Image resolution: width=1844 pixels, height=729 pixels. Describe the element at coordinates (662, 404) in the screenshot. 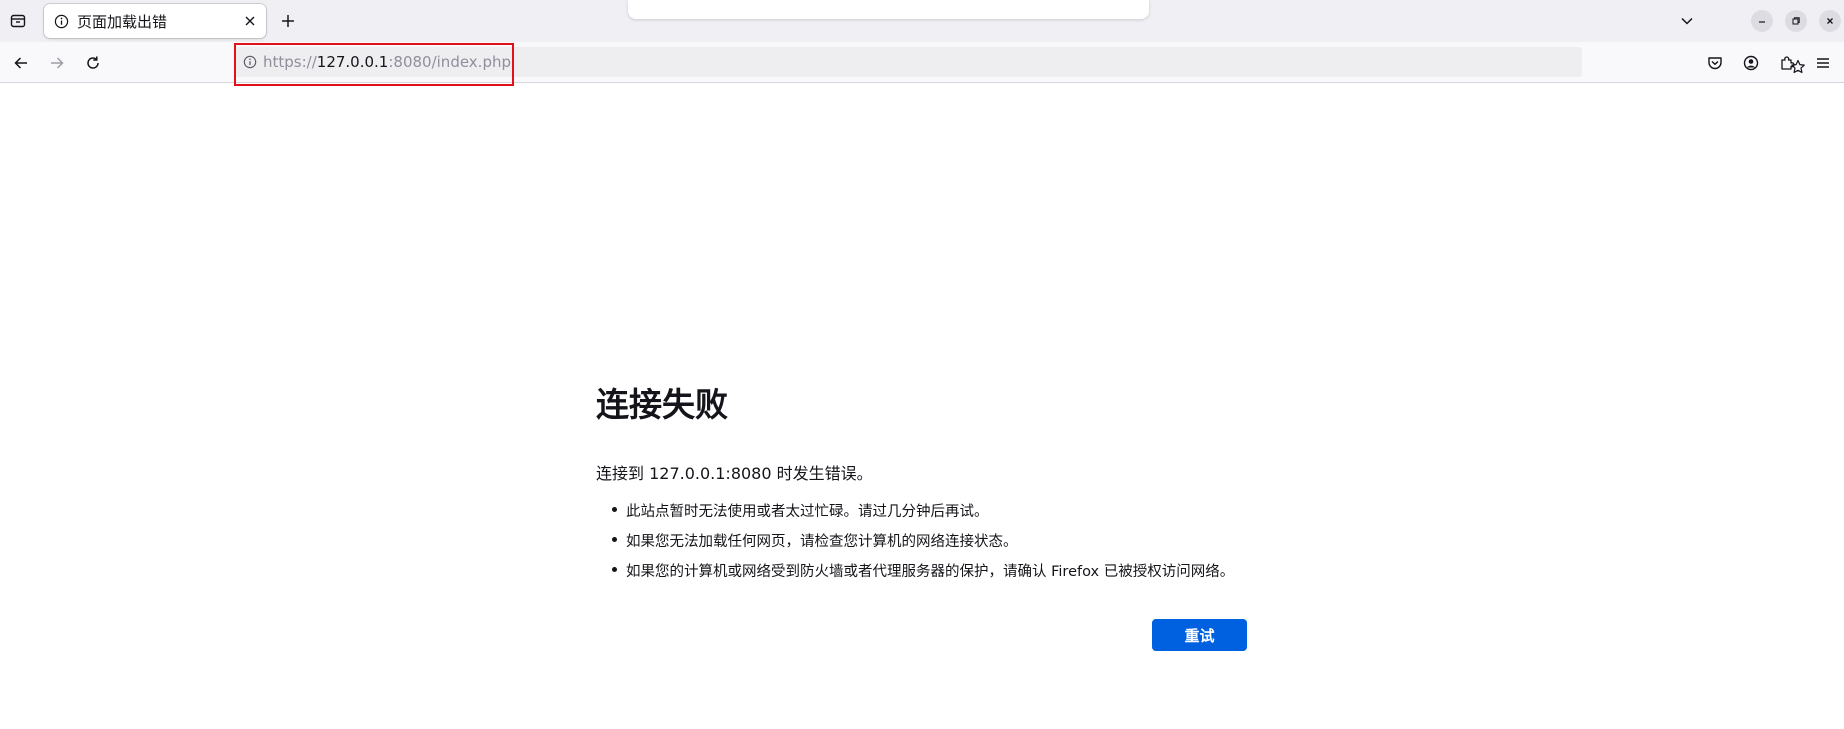

I see `error-title: 连接失败` at that location.